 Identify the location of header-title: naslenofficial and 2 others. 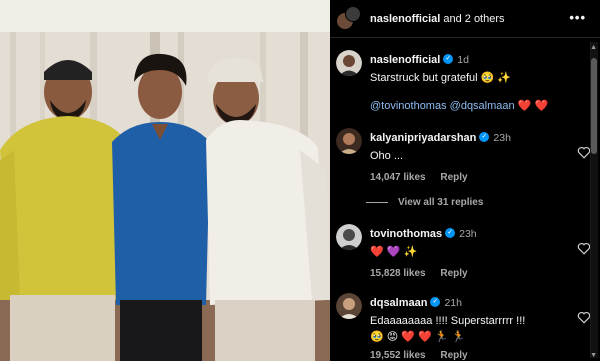
(437, 19).